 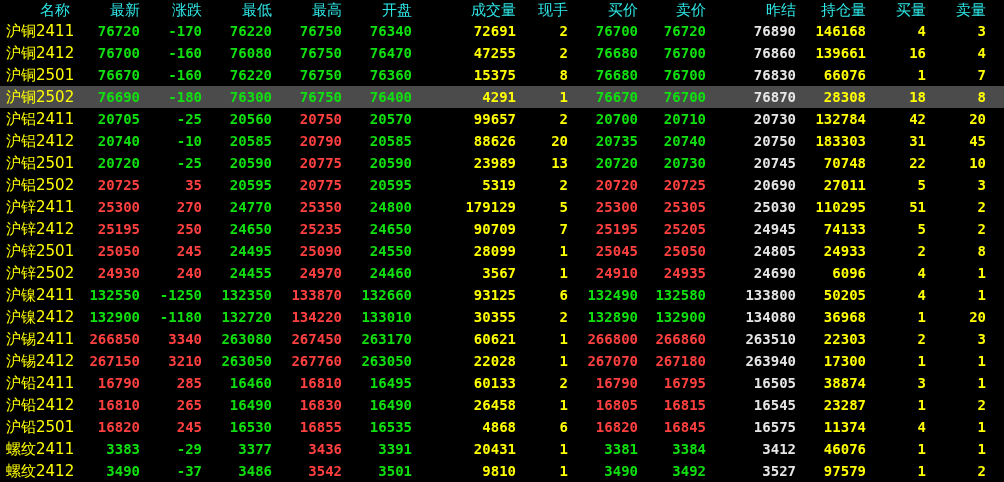 What do you see at coordinates (502, 163) in the screenshot?
I see `table-row: 沪铝2501 20720 -25 20590 20775 20590 23989 13 20720 20730 20745 70748 22 10` at bounding box center [502, 163].